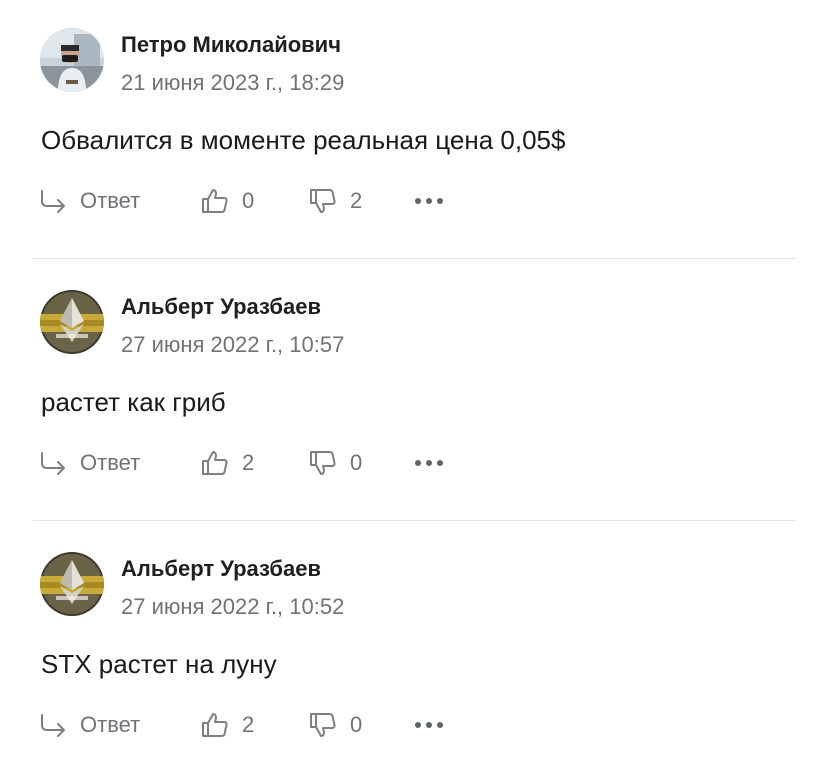 The height and width of the screenshot is (772, 828). I want to click on like-count: 0, so click(248, 200).